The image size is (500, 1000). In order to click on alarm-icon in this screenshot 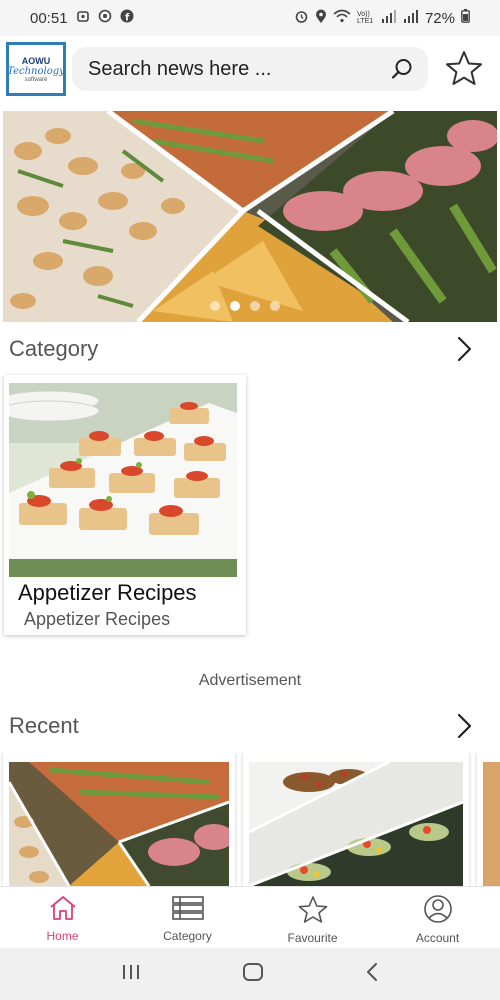, I will do `click(301, 18)`.